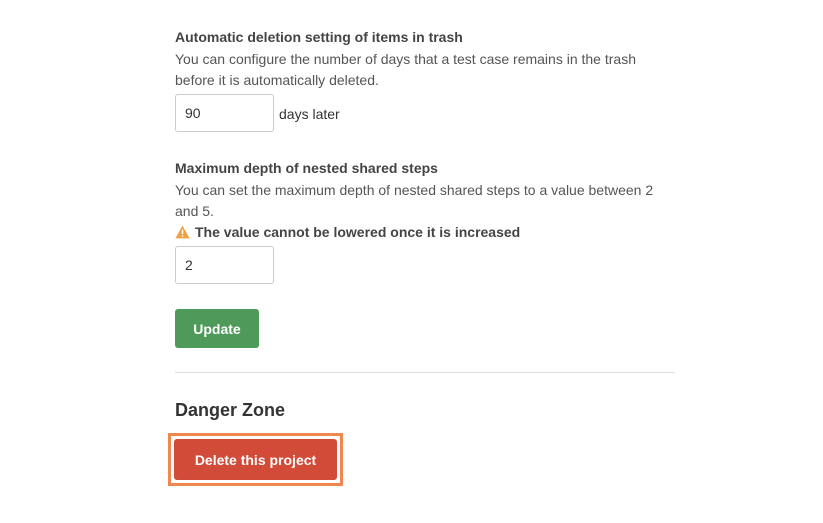 This screenshot has height=523, width=823. I want to click on delete-project-button: Delete this project, so click(255, 459).